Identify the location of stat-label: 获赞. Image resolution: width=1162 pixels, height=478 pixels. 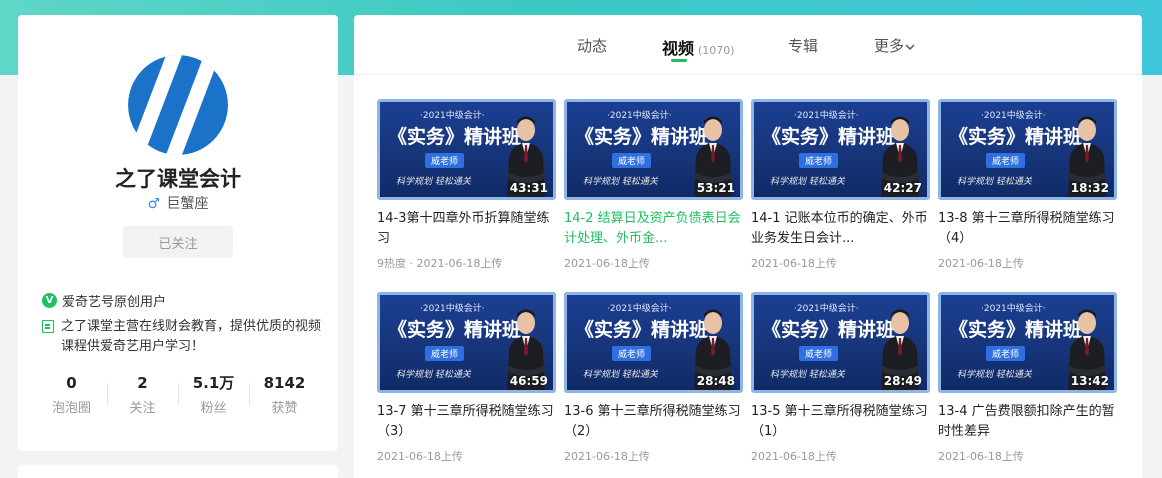
(284, 408).